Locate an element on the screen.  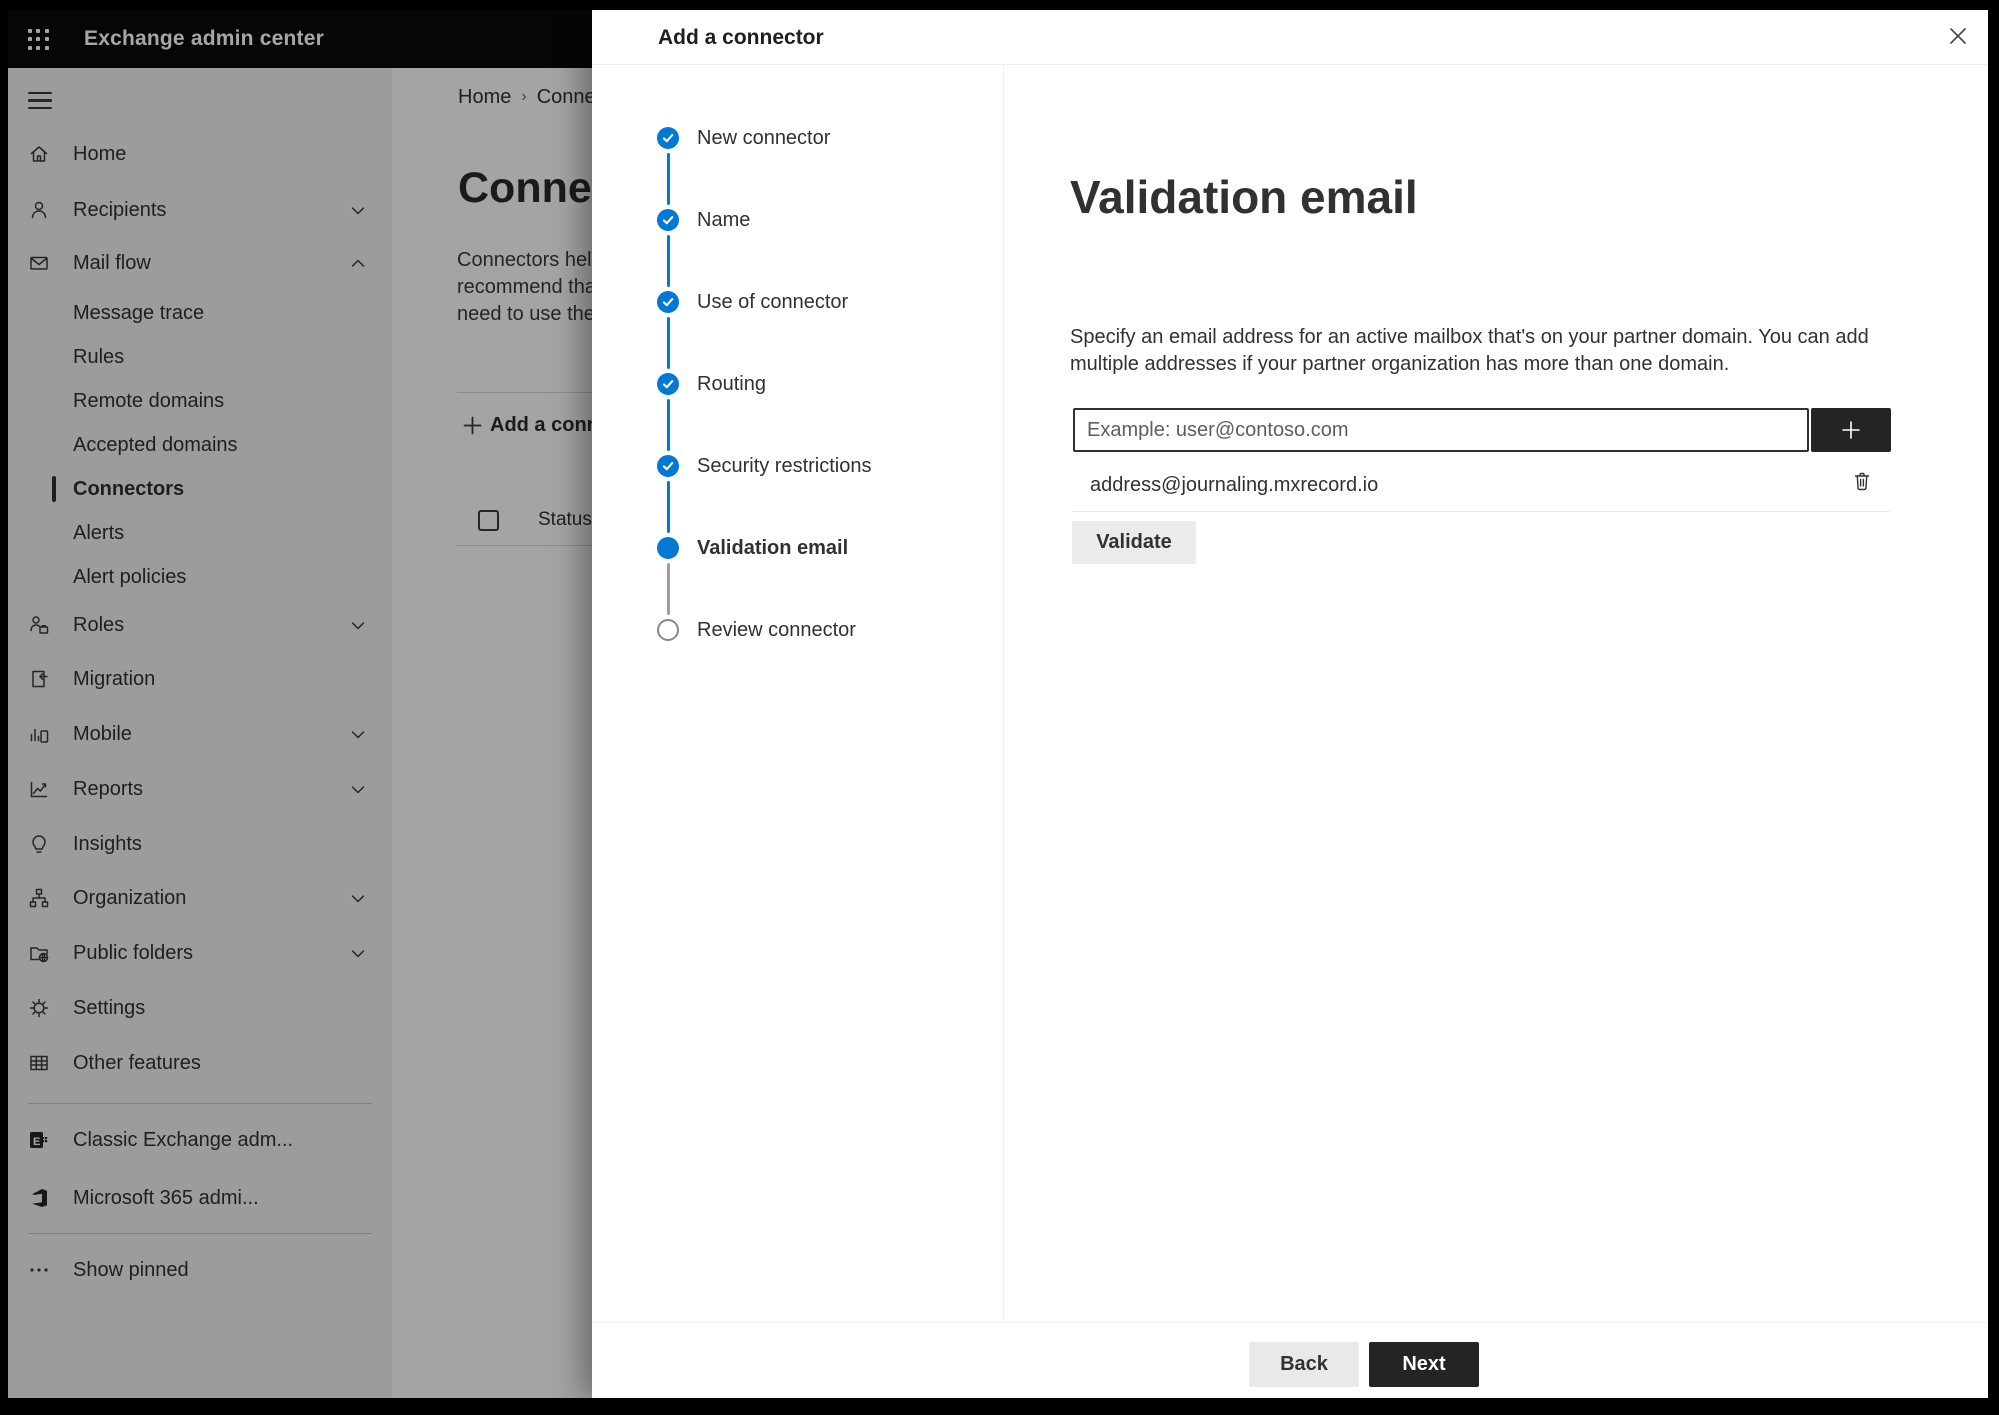
address-row-divider is located at coordinates (1481, 511).